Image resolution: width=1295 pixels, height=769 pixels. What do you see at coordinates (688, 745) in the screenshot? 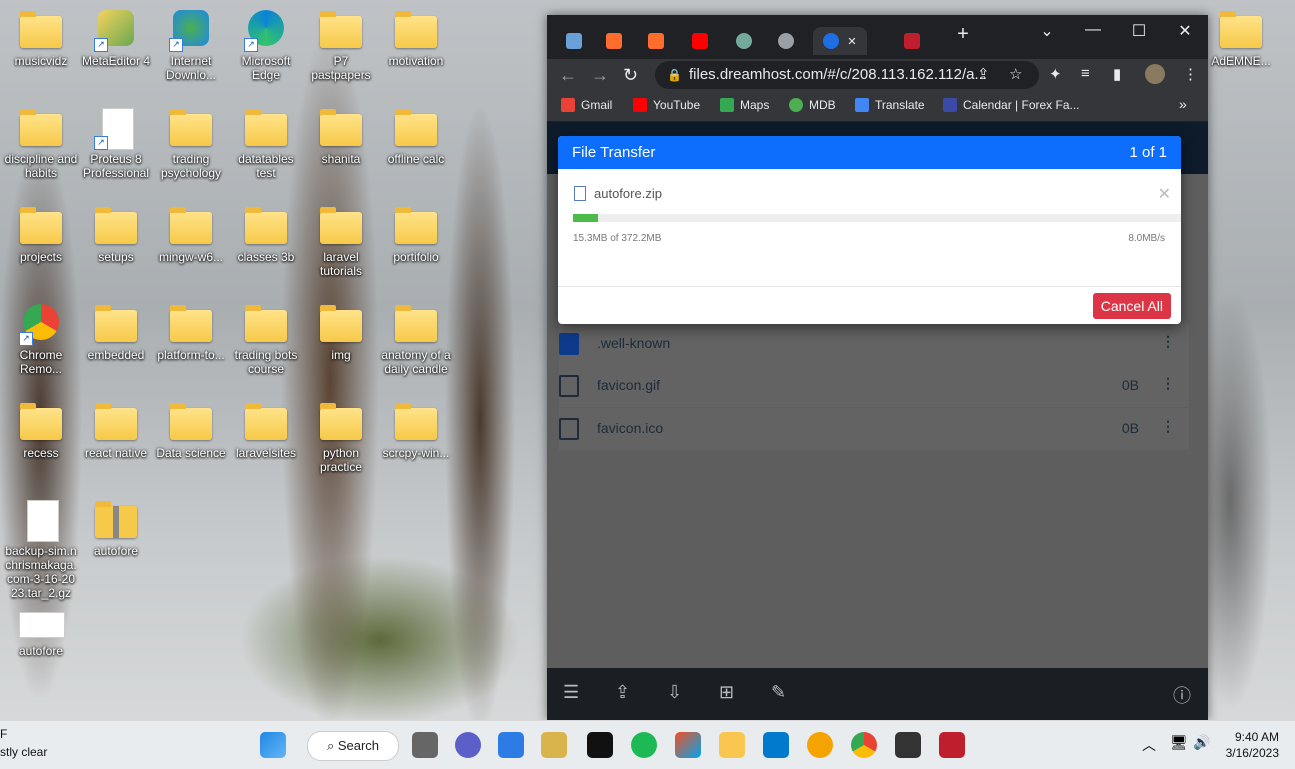
I see `store-icon` at bounding box center [688, 745].